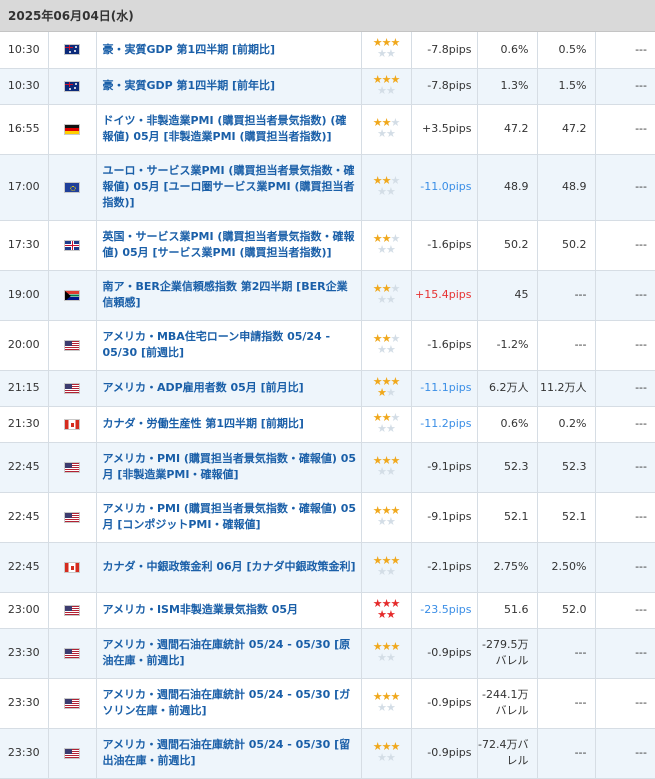  I want to click on event-time: 21:15, so click(24, 388).